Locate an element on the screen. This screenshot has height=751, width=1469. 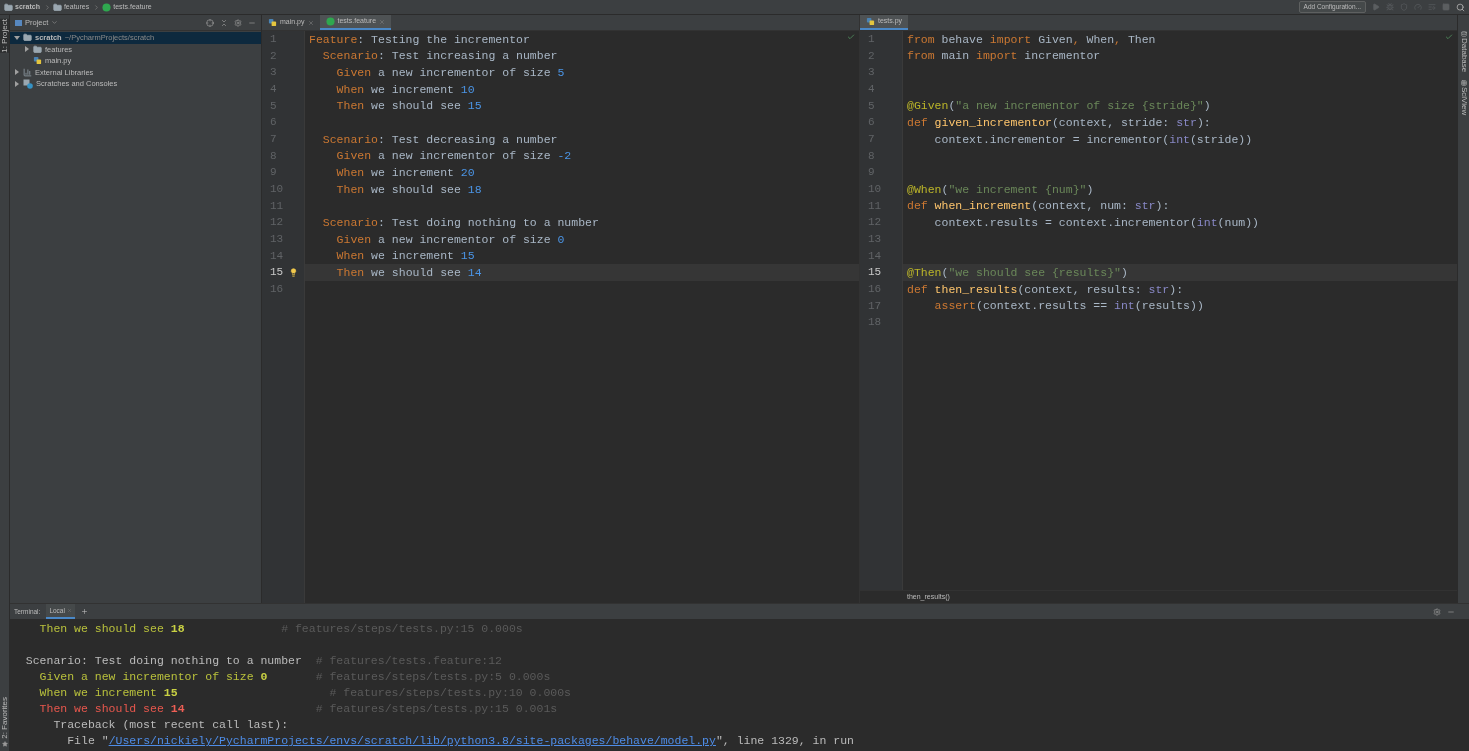
code-line: def given_incrementor(context, stride: str): is located at coordinates (1059, 123).